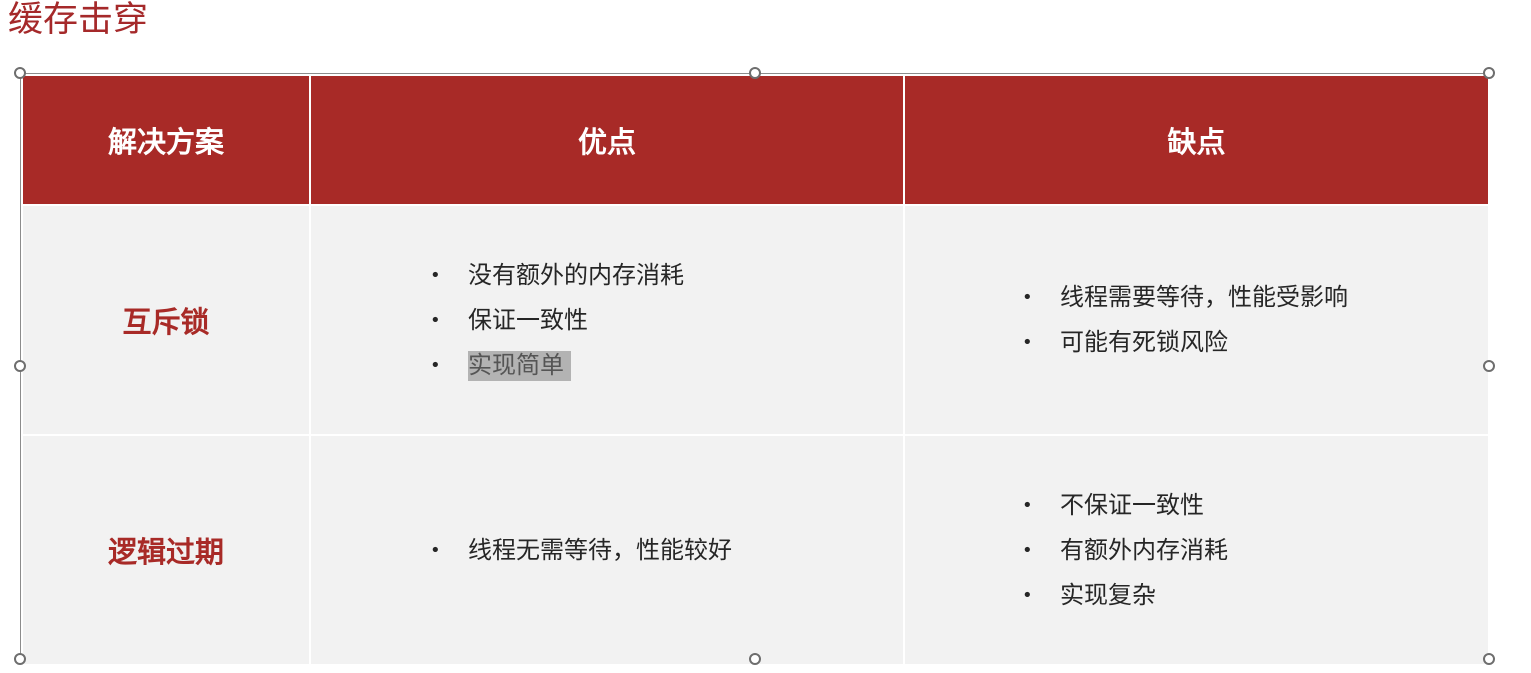 This screenshot has width=1531, height=673. What do you see at coordinates (1196, 140) in the screenshot?
I see `header-cons: 缺点` at bounding box center [1196, 140].